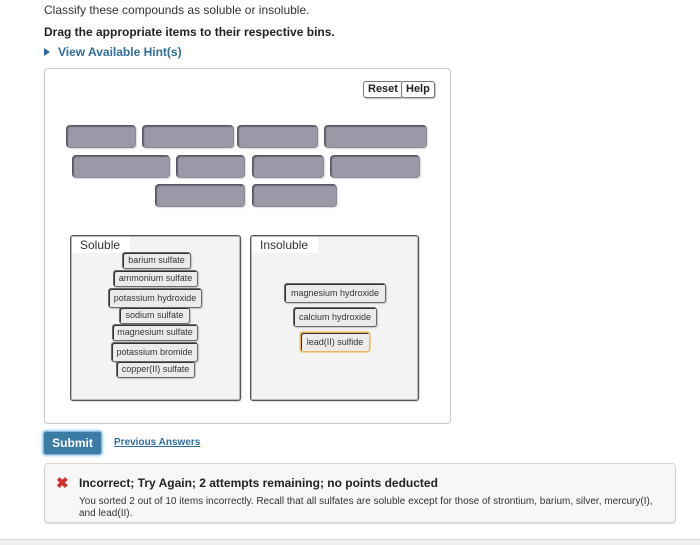 The width and height of the screenshot is (700, 545). Describe the element at coordinates (335, 342) in the screenshot. I see `draggable-item-selected: lead(II) sulfide` at that location.